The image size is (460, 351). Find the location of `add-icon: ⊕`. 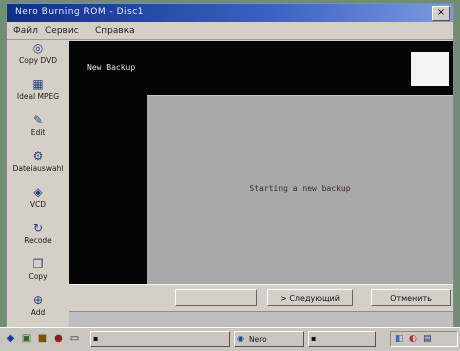

add-icon: ⊕ is located at coordinates (38, 300).